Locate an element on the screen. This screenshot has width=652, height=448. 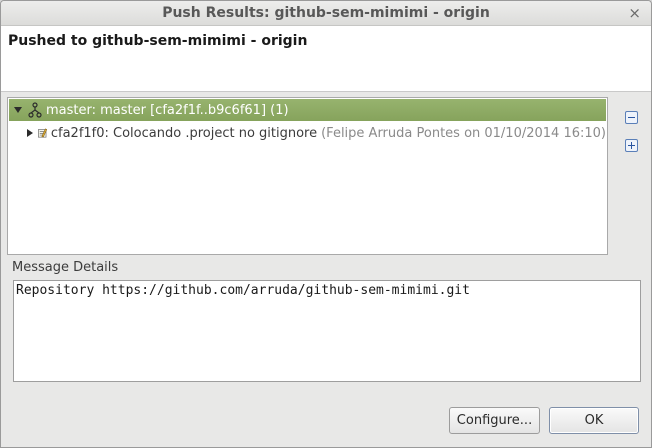
dialog-heading: Pushed to github-sem-mimimi - origin is located at coordinates (158, 41).